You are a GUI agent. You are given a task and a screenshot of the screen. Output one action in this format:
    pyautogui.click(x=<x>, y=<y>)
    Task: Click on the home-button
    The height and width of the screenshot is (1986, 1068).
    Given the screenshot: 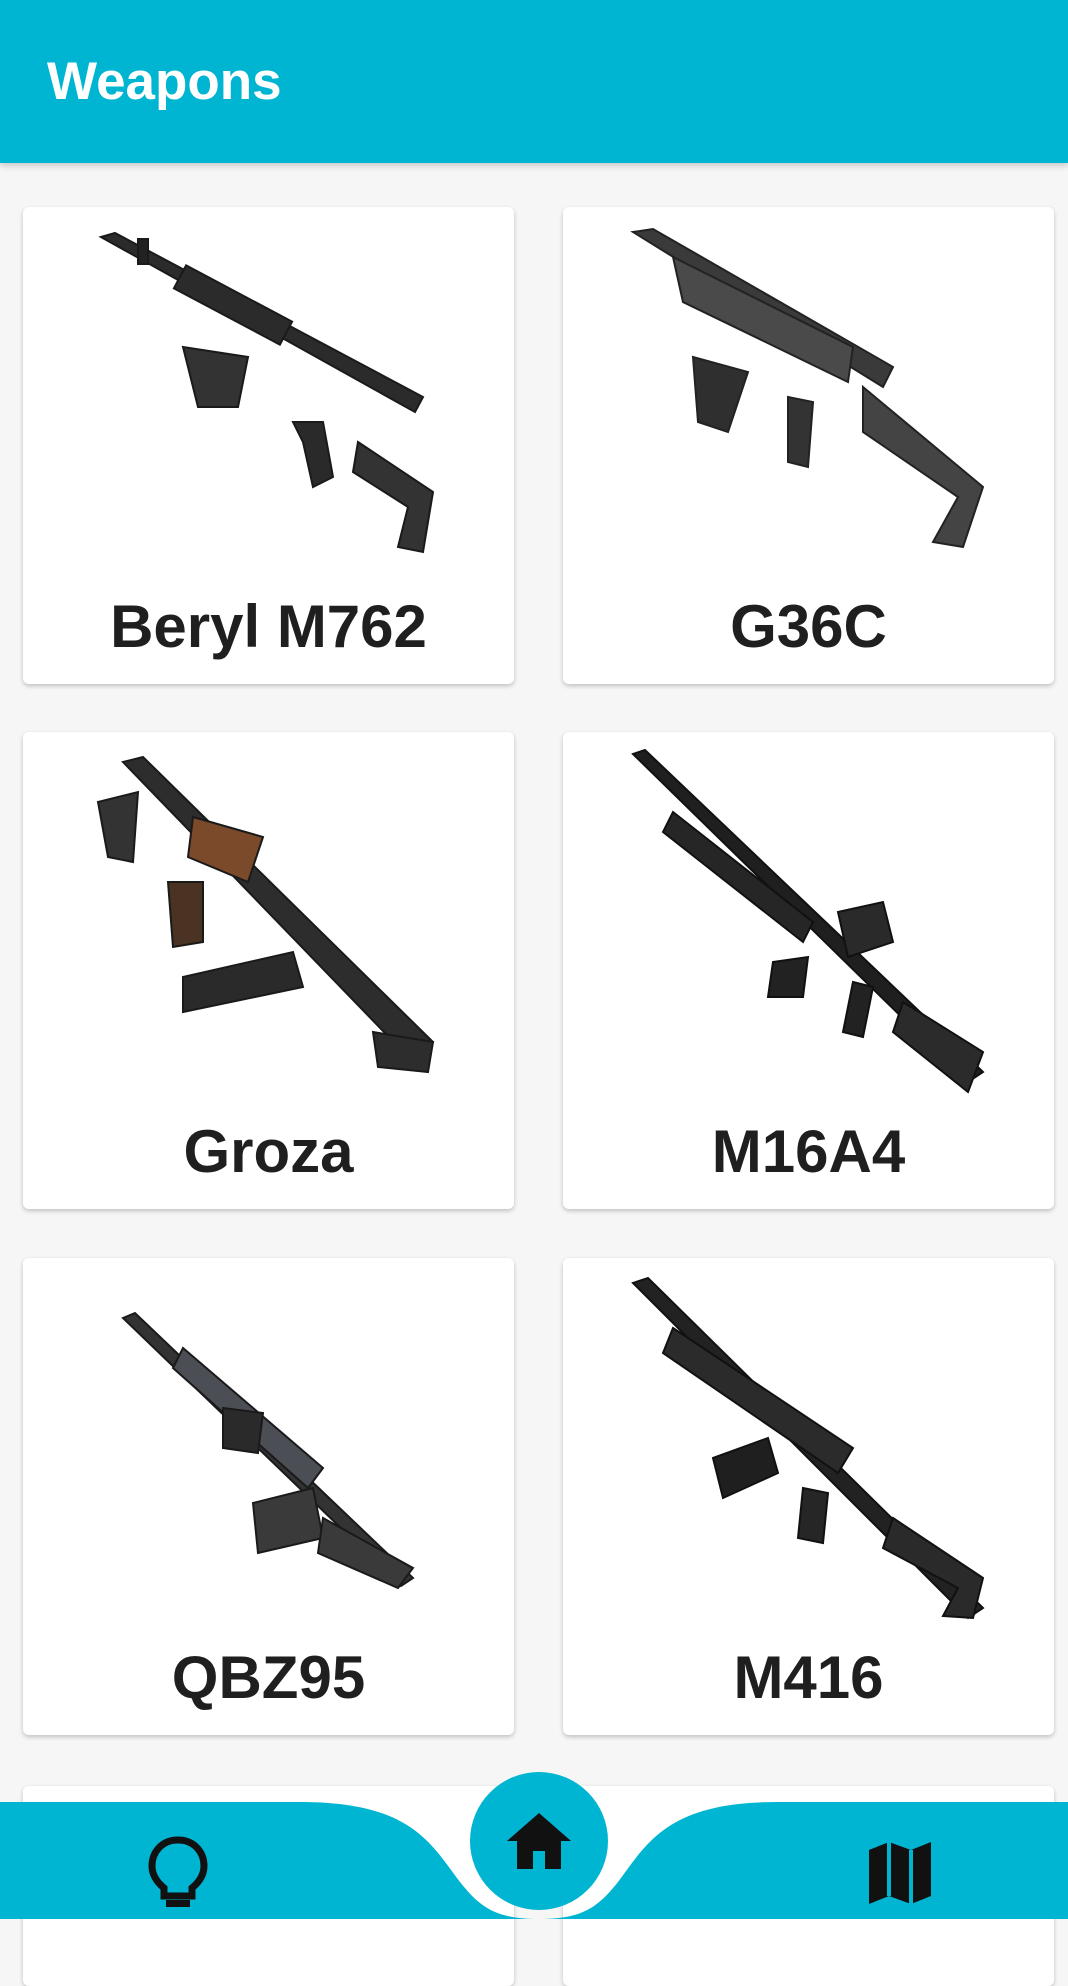 What is the action you would take?
    pyautogui.click(x=539, y=1841)
    